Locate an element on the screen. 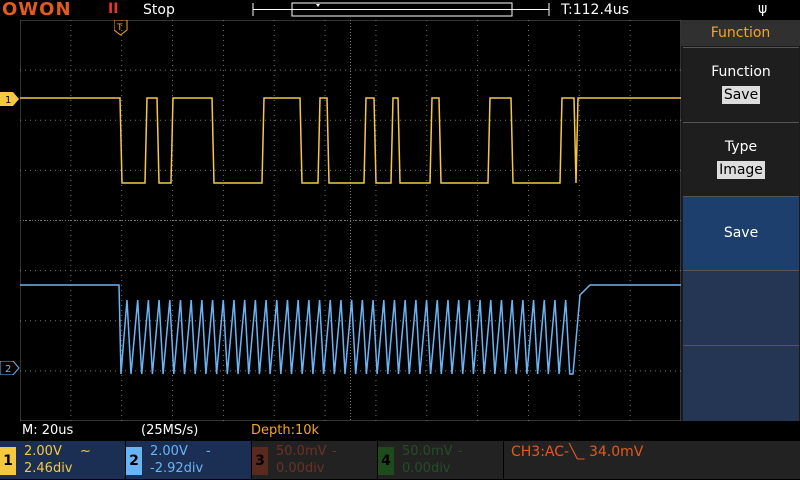 This screenshot has height=480, width=800. ch1-info: 1 2.00V ~ 2.46div is located at coordinates (62, 460).